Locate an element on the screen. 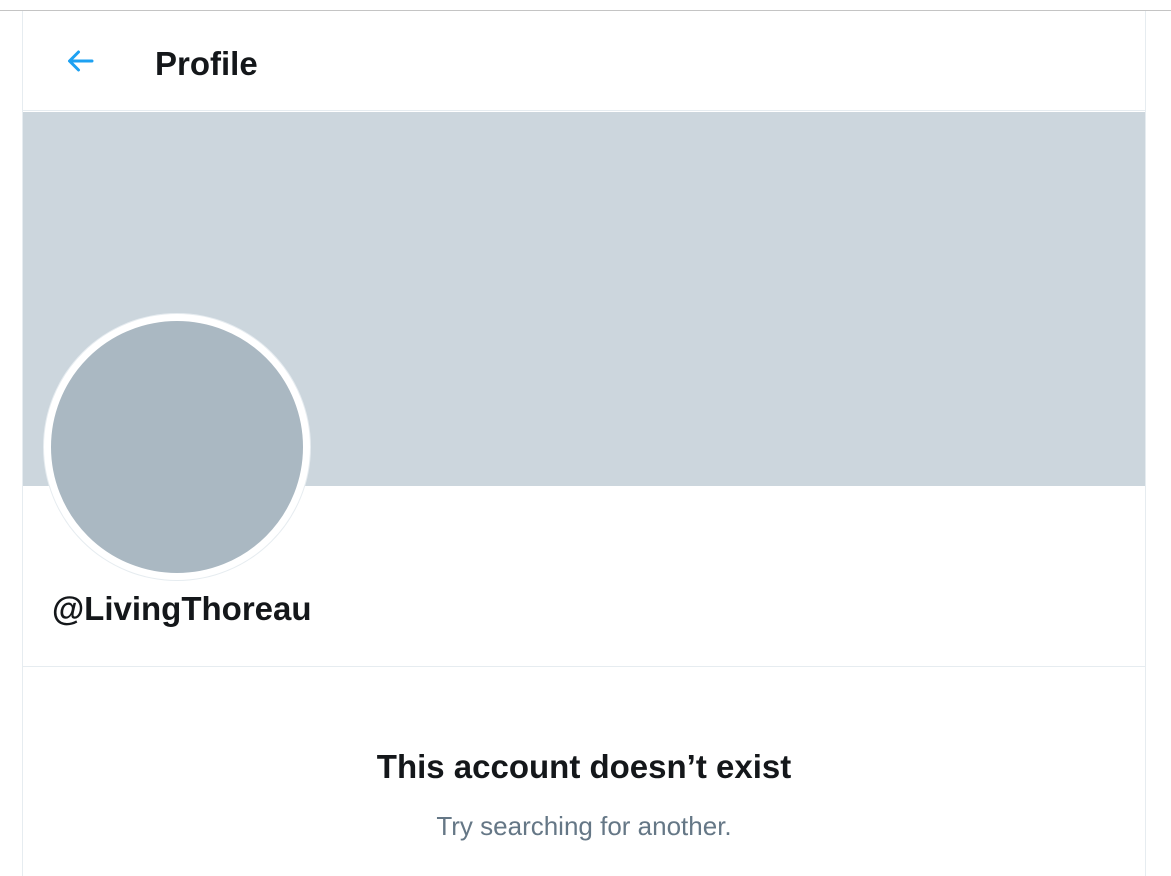  page-title: Profile is located at coordinates (206, 63).